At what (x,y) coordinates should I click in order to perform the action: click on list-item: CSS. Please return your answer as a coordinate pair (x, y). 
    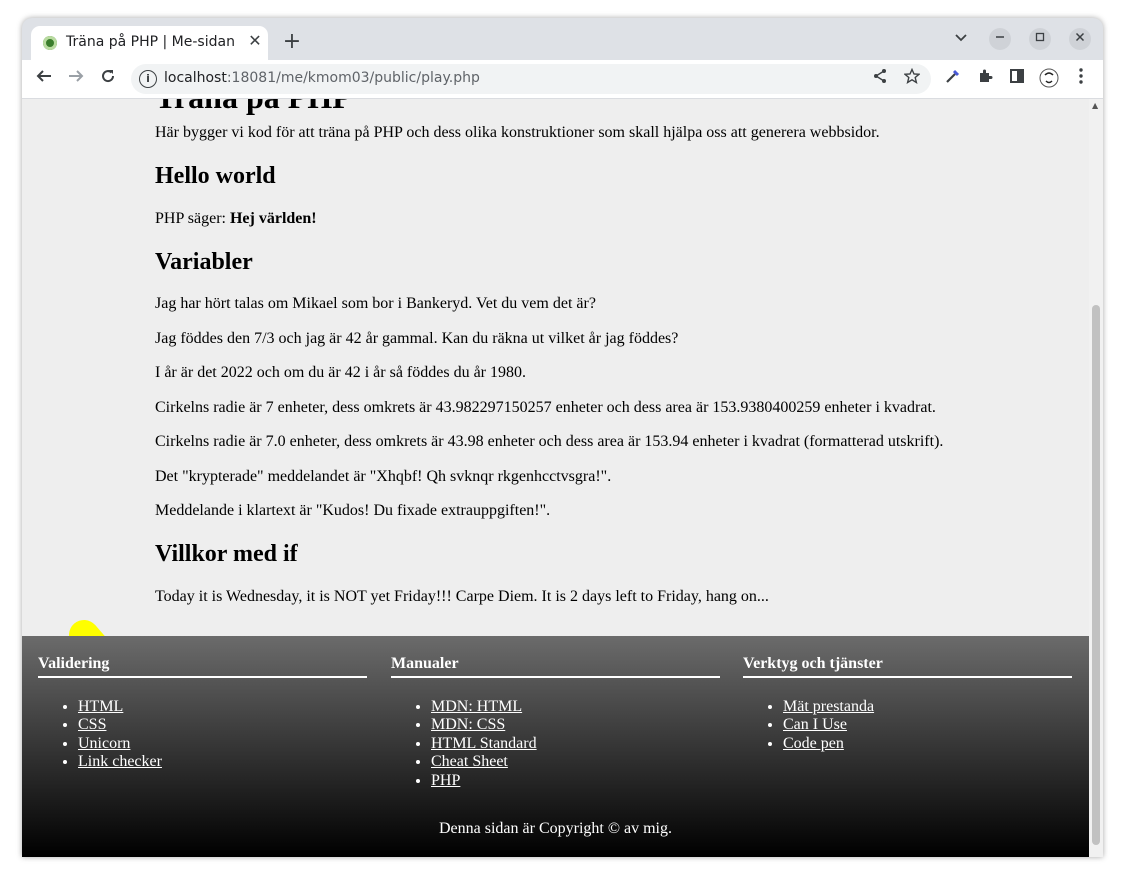
    Looking at the image, I should click on (222, 725).